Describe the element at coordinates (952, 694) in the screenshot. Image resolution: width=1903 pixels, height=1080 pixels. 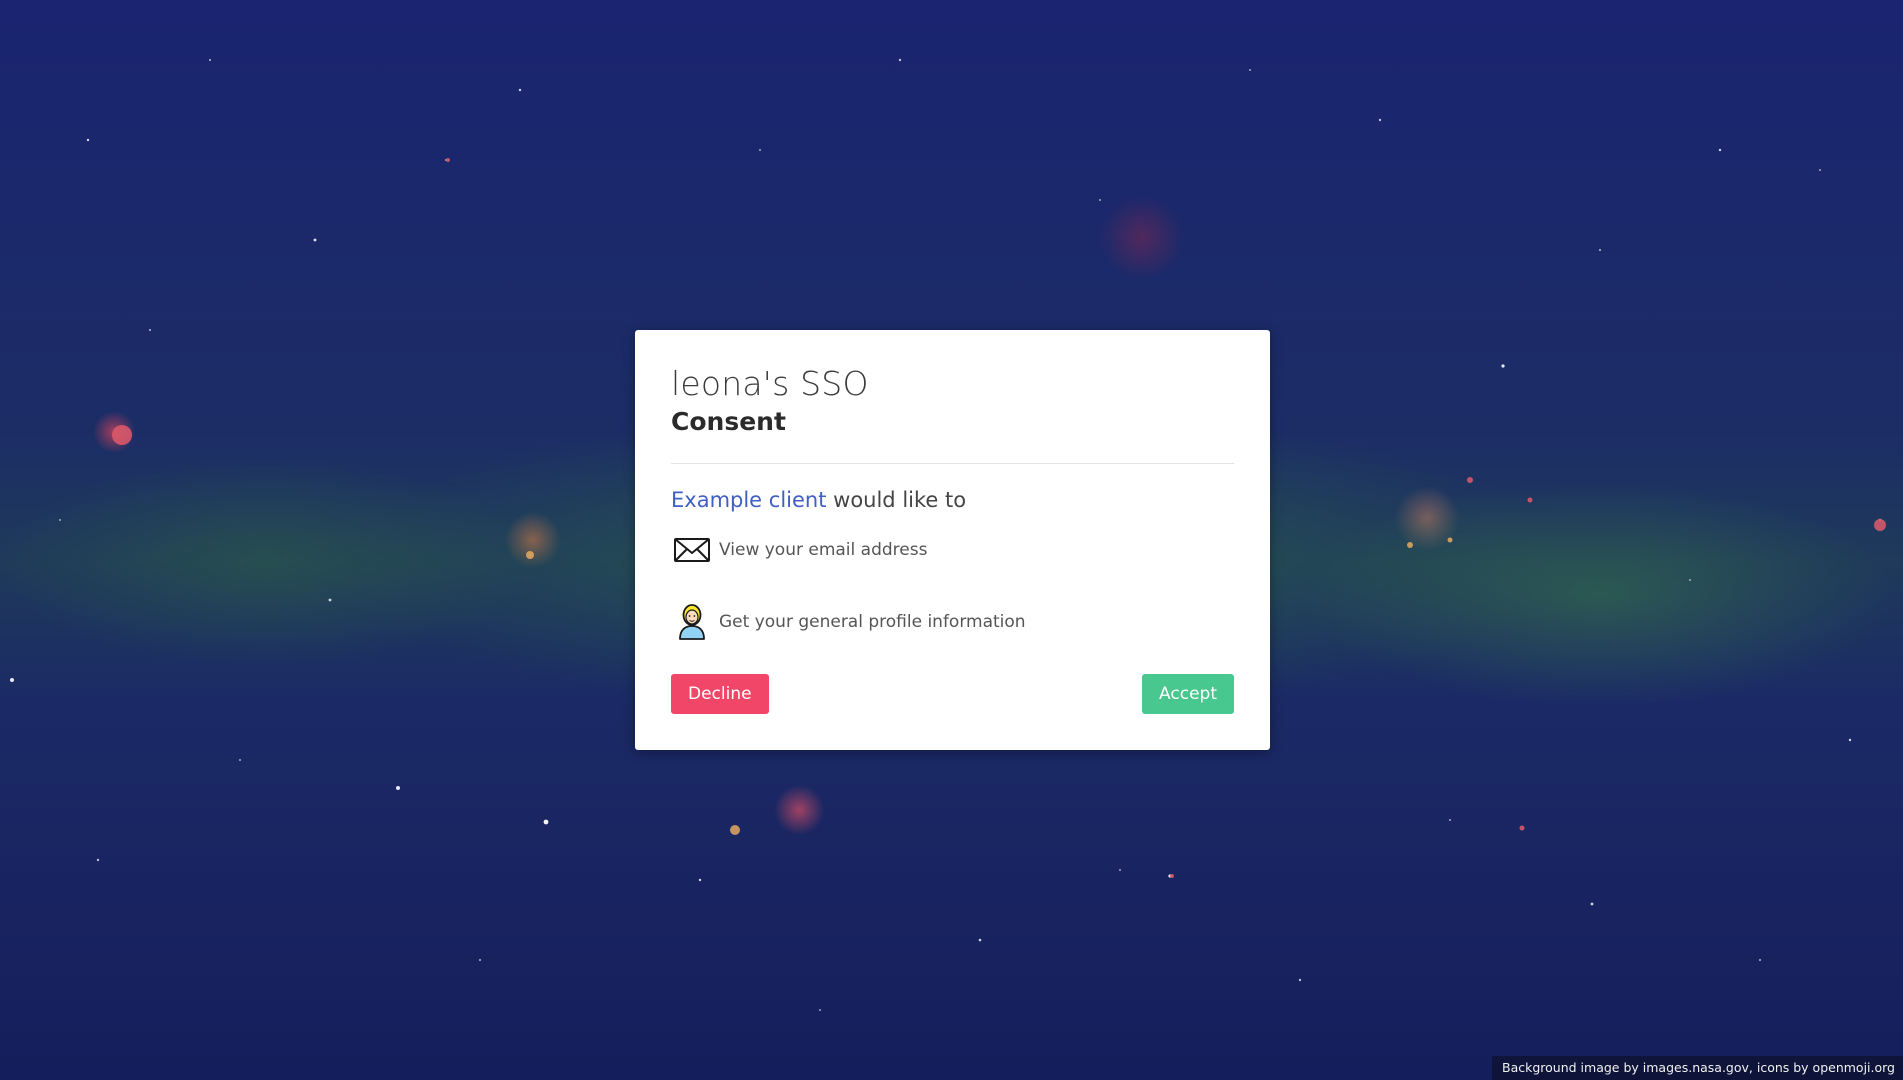
I see `consent-actions: Decline Accept` at that location.